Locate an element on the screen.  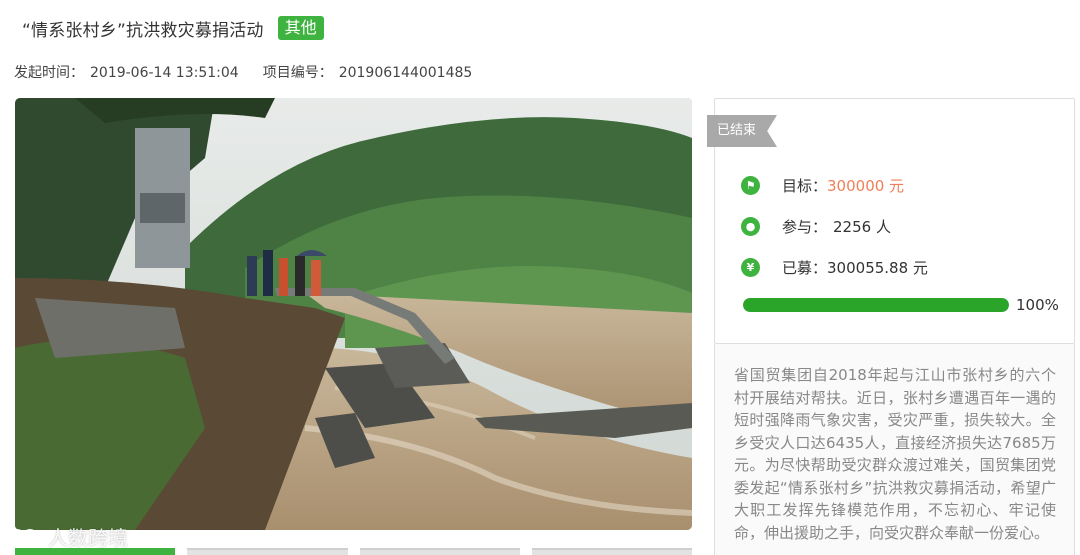
status-ribbon: 已结束 is located at coordinates (742, 131).